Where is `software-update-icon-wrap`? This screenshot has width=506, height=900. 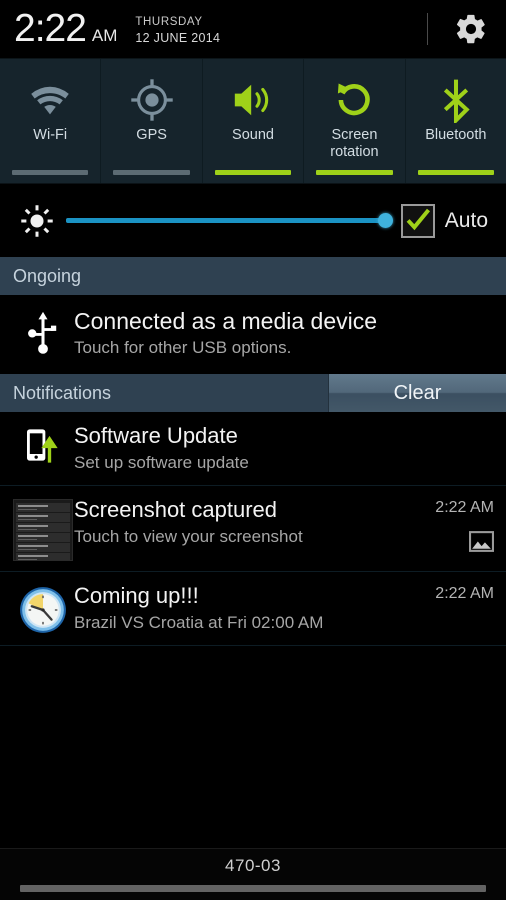 software-update-icon-wrap is located at coordinates (43, 443).